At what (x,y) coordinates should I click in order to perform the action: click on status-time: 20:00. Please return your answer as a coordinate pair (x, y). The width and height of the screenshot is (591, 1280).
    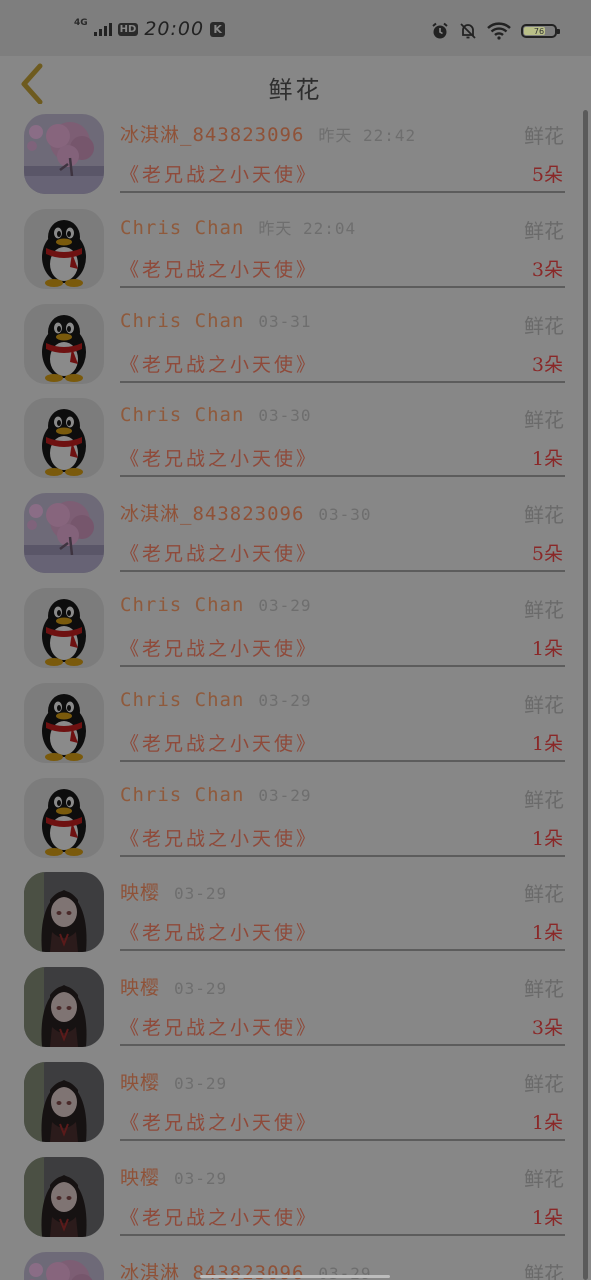
    Looking at the image, I should click on (174, 29).